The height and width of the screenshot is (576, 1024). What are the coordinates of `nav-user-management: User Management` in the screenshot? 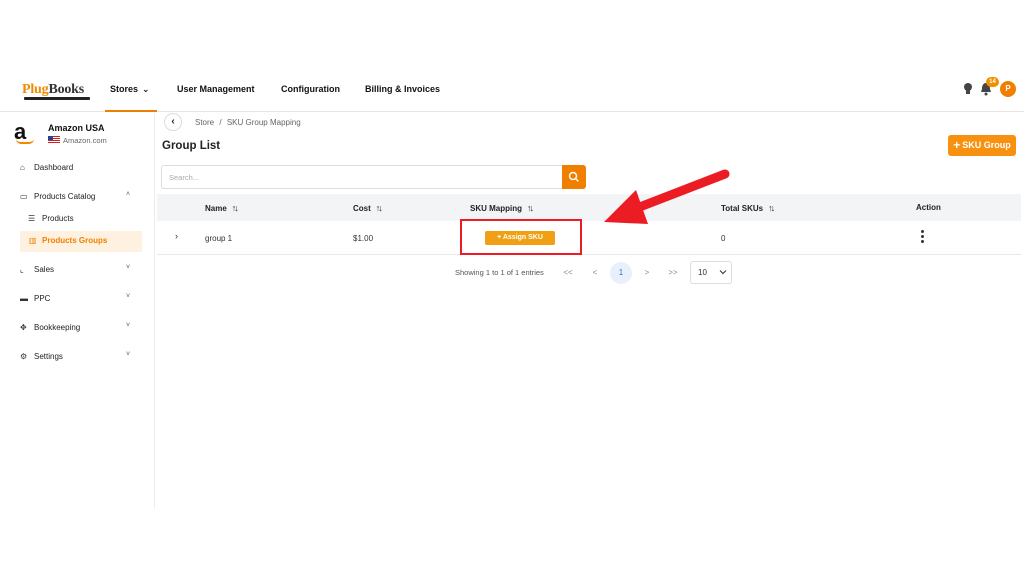 It's located at (216, 89).